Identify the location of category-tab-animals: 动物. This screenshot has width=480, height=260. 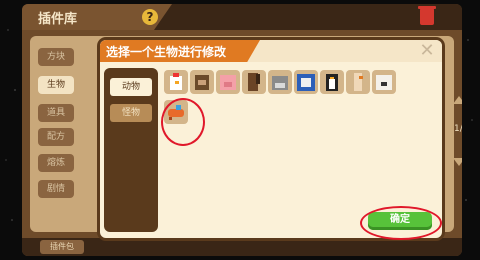
(131, 87).